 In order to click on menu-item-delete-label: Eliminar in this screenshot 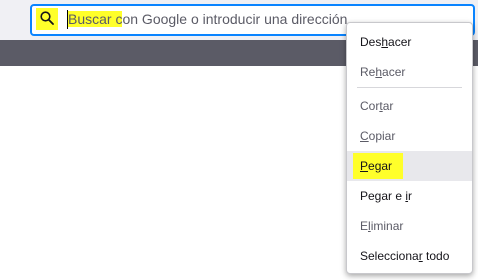, I will do `click(382, 226)`.